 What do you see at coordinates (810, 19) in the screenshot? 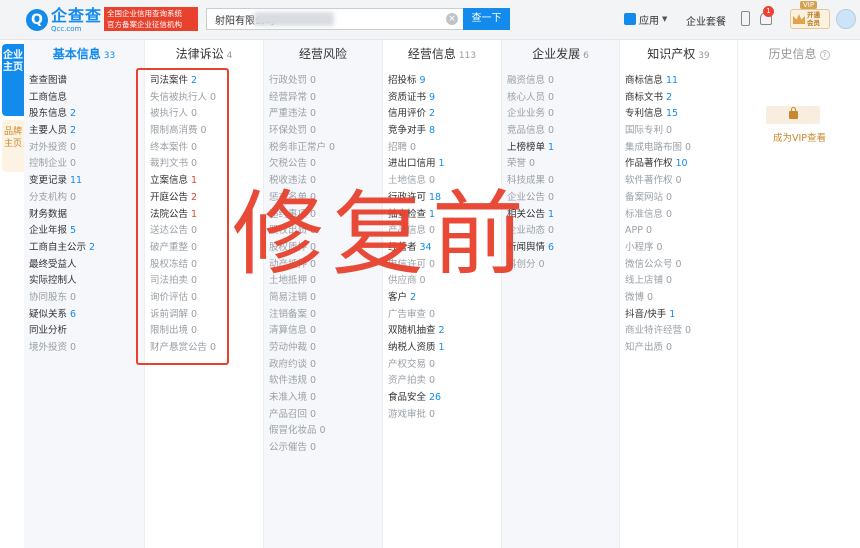
I see `open-vip-button: 开通会员` at bounding box center [810, 19].